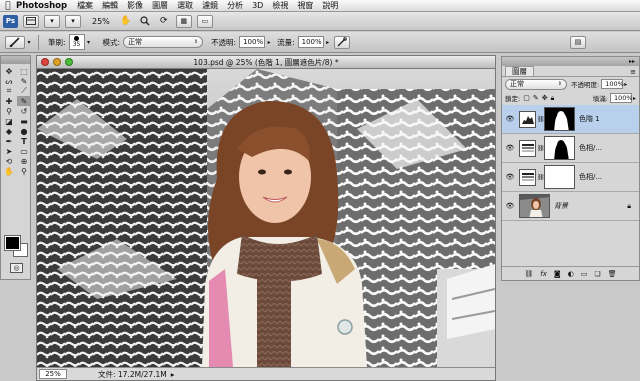  Describe the element at coordinates (328, 42) in the screenshot. I see `flow-arrow: ▸` at that location.